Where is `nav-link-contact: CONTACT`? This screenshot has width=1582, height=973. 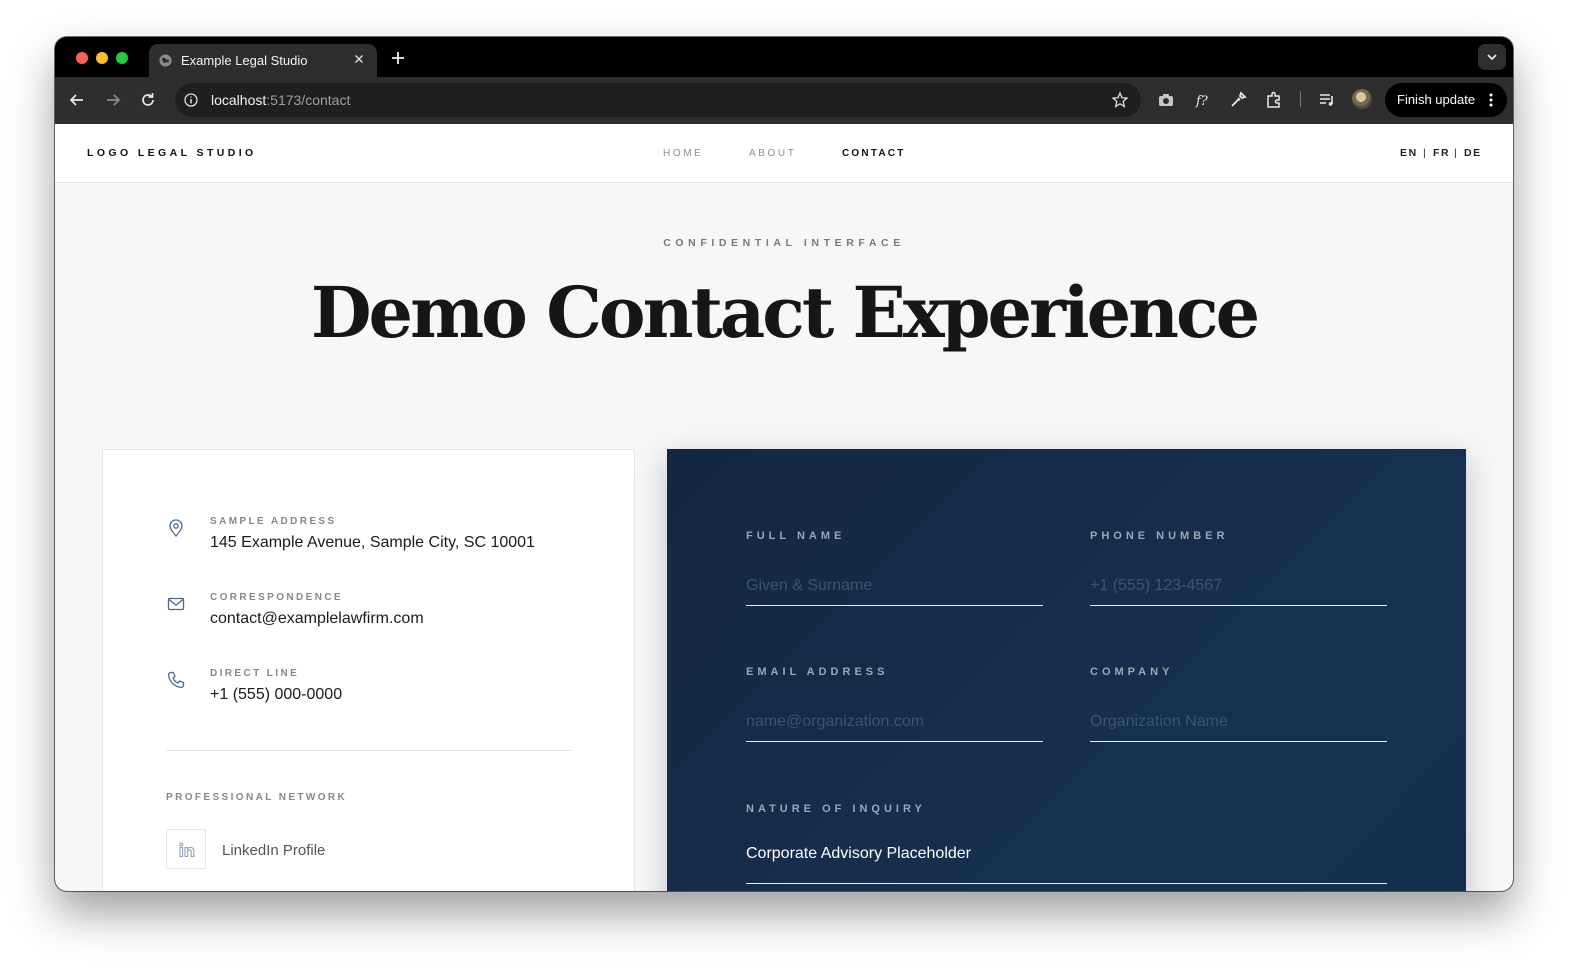
nav-link-contact: CONTACT is located at coordinates (874, 153).